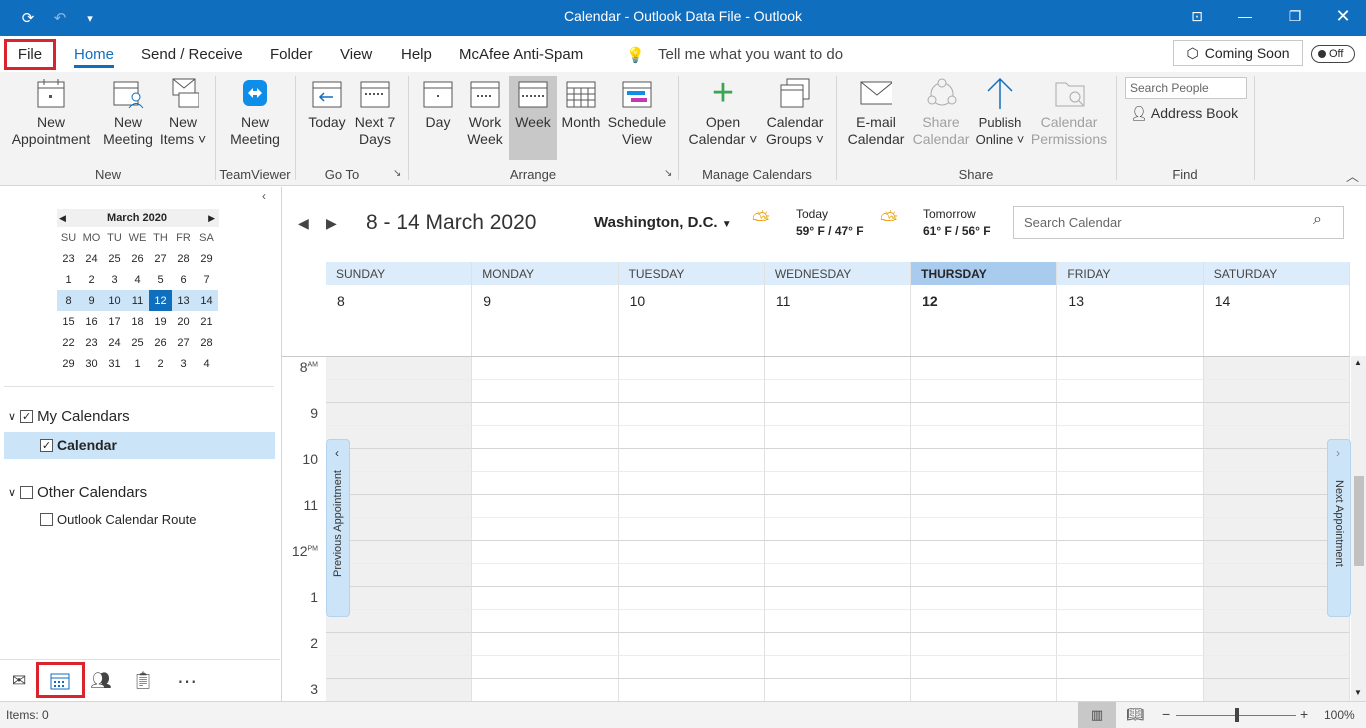 The width and height of the screenshot is (1366, 728). Describe the element at coordinates (137, 342) in the screenshot. I see `mini-calendar-date: 25` at that location.